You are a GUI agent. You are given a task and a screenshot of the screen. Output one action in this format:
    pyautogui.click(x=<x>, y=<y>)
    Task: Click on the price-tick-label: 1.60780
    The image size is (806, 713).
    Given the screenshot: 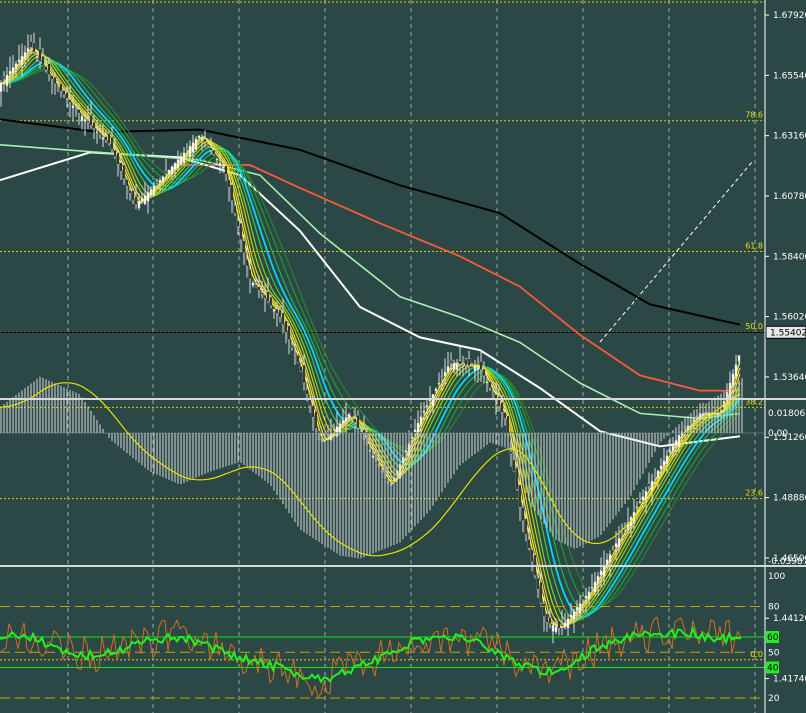 What is the action you would take?
    pyautogui.click(x=789, y=197)
    